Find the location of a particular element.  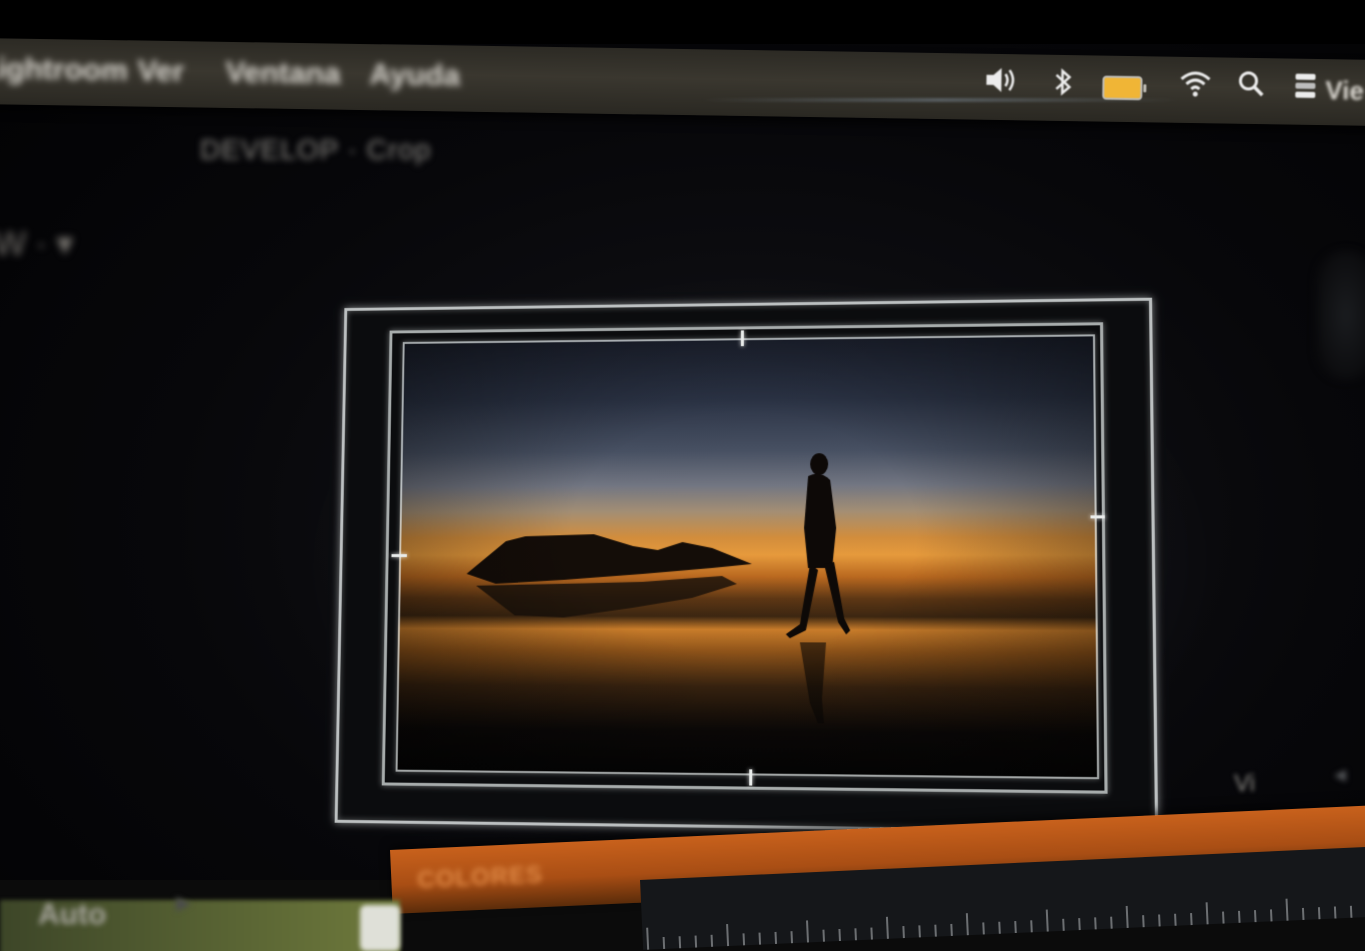

wifi-icon-svg is located at coordinates (1195, 83).